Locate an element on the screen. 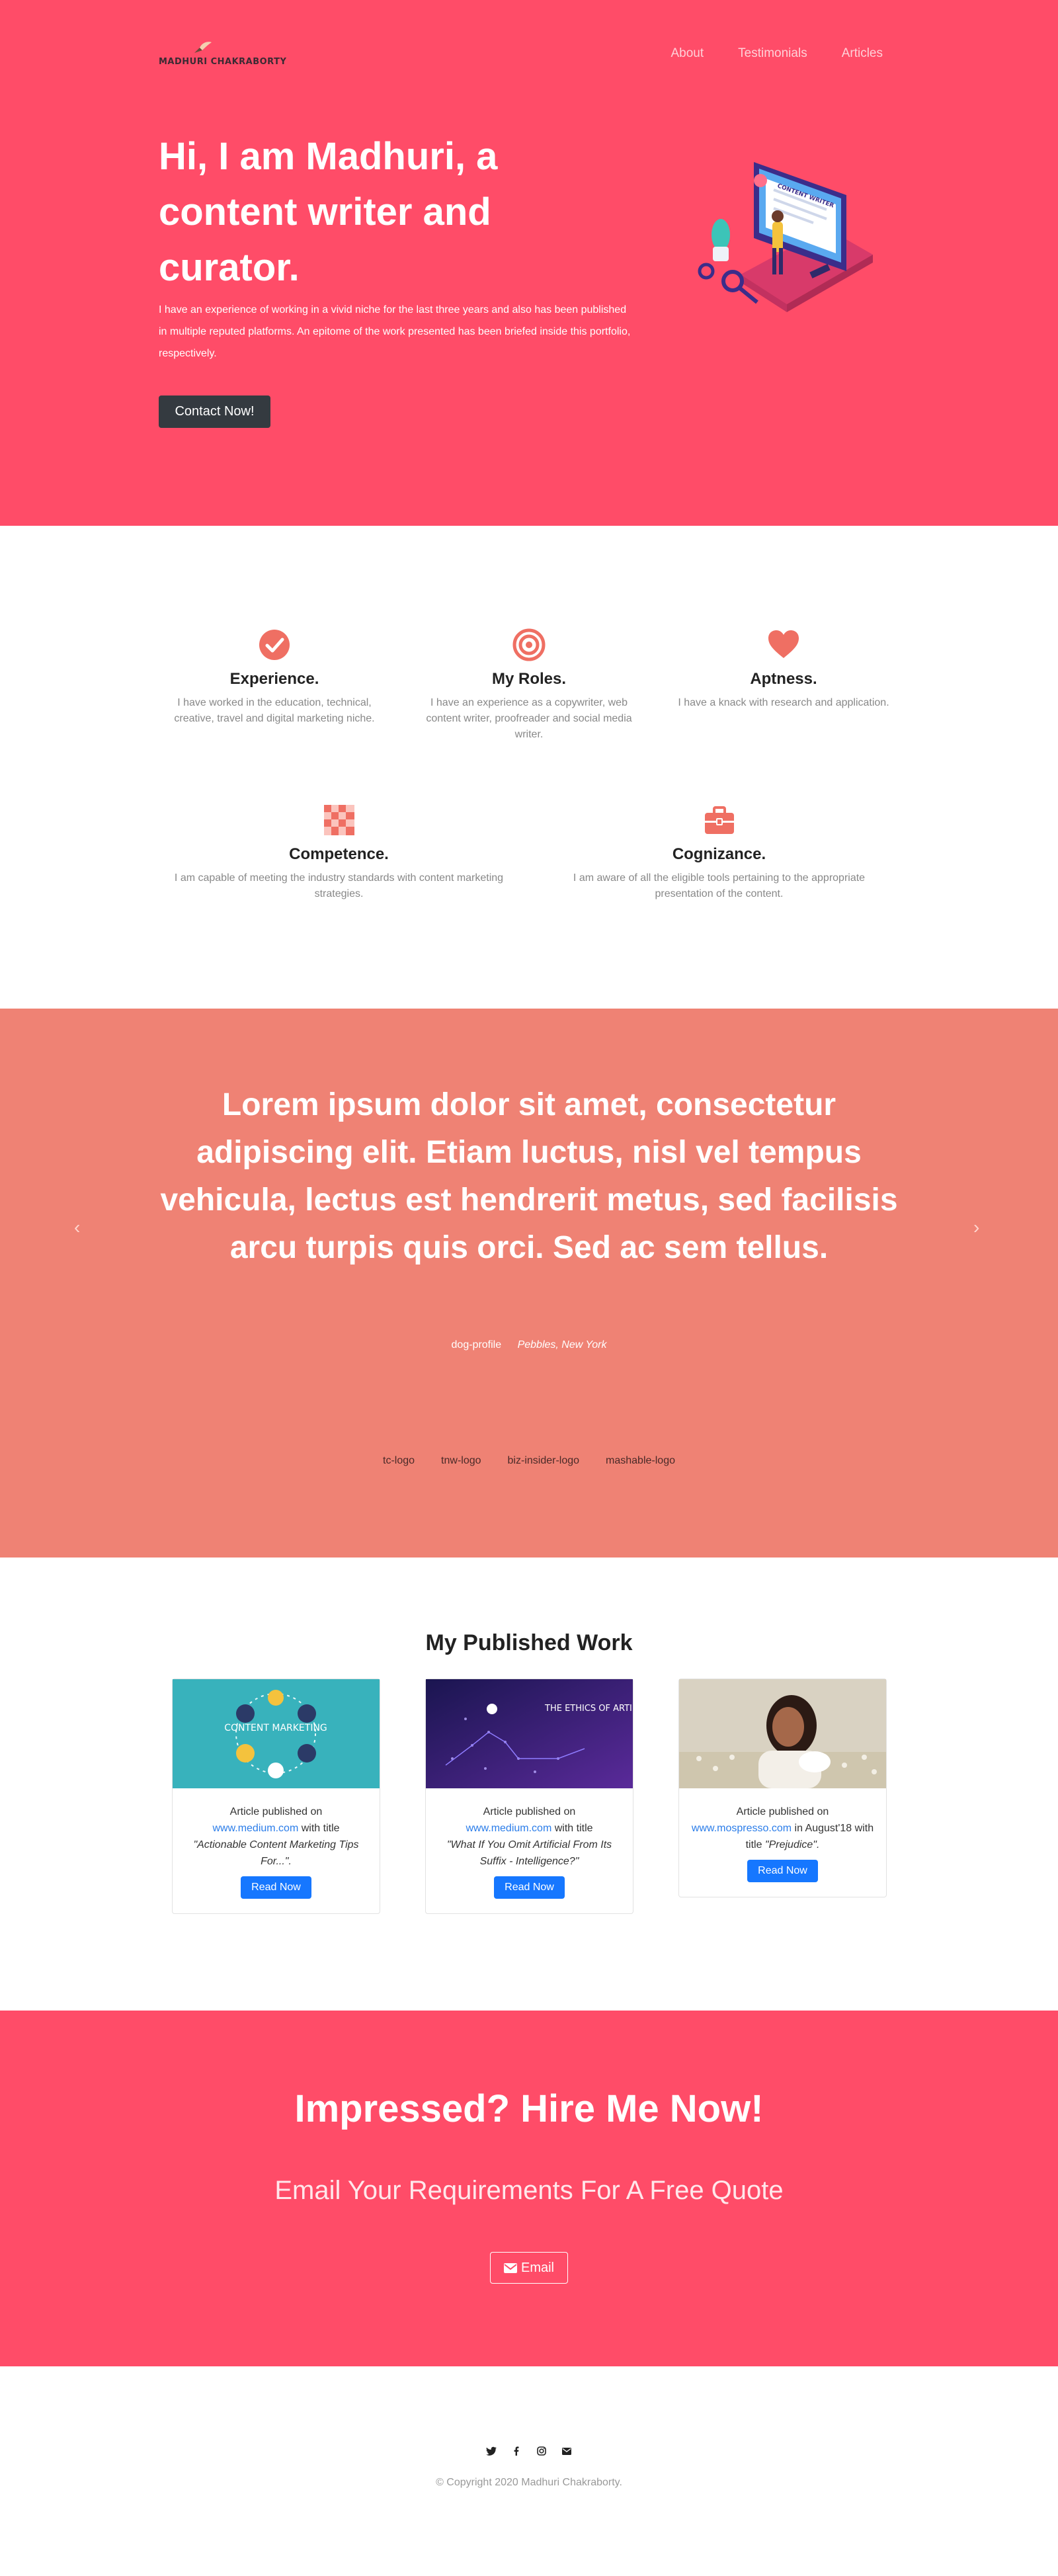 The width and height of the screenshot is (1058, 2576). feature-title: Cognizance. is located at coordinates (719, 854).